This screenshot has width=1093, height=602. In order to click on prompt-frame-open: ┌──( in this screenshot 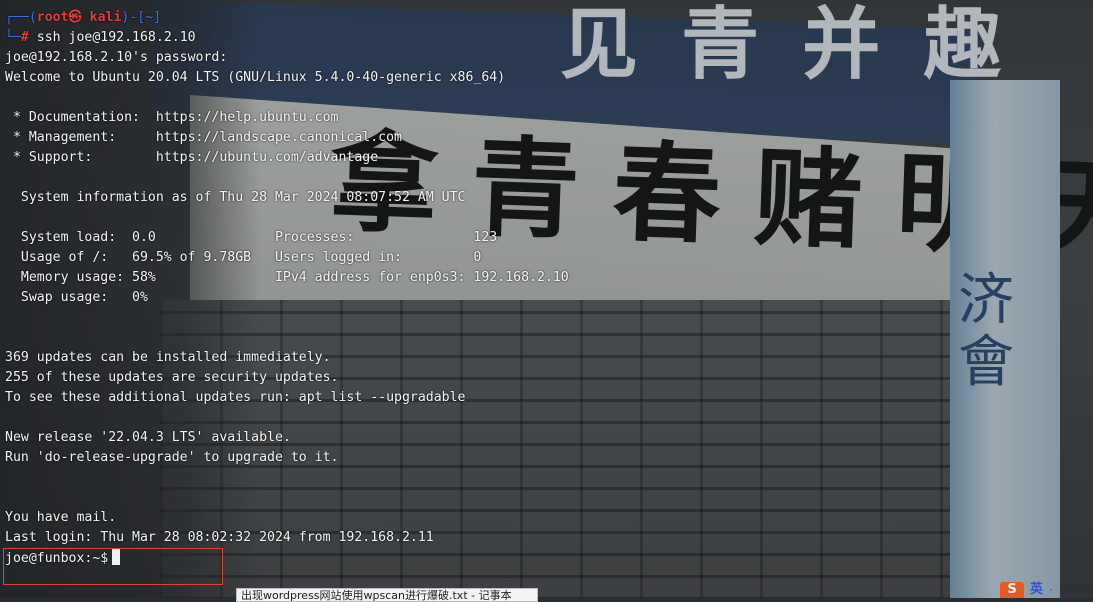, I will do `click(21, 17)`.